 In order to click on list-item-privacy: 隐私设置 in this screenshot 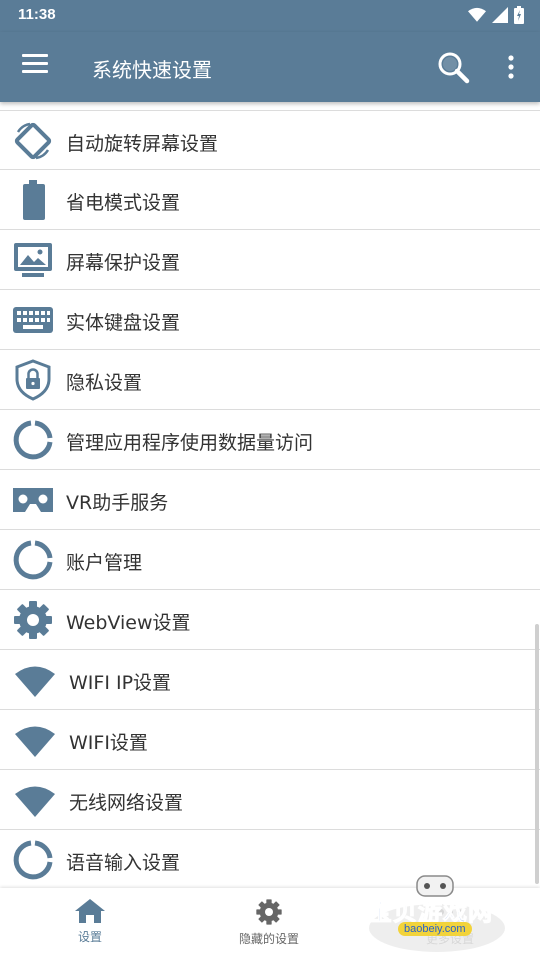, I will do `click(270, 380)`.